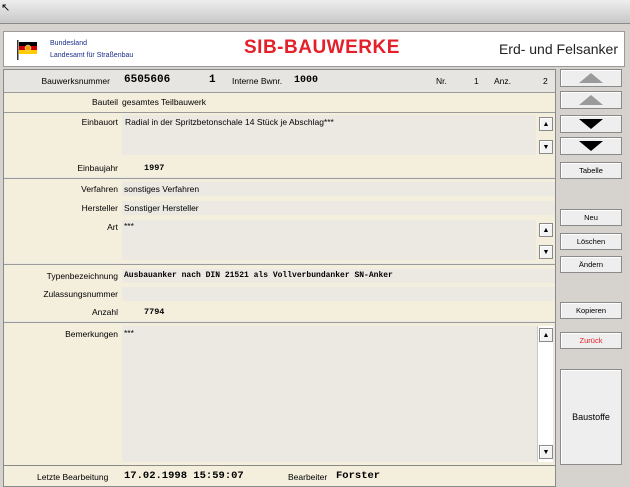  Describe the element at coordinates (591, 417) in the screenshot. I see `baustoffe-button: Baustoffe` at that location.